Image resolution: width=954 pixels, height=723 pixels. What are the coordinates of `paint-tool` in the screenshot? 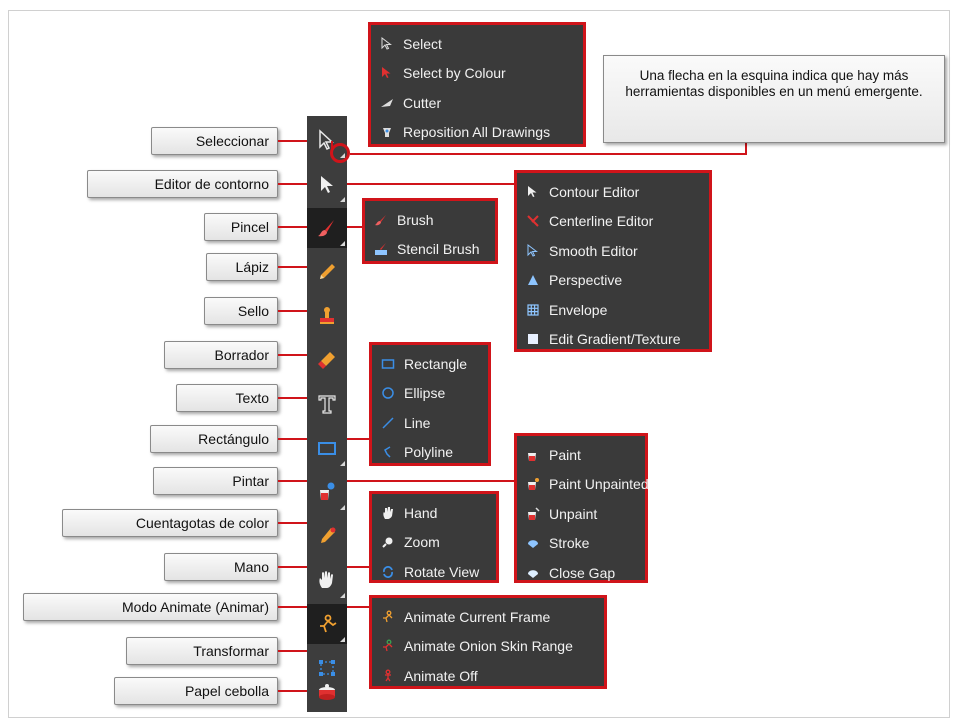 It's located at (327, 492).